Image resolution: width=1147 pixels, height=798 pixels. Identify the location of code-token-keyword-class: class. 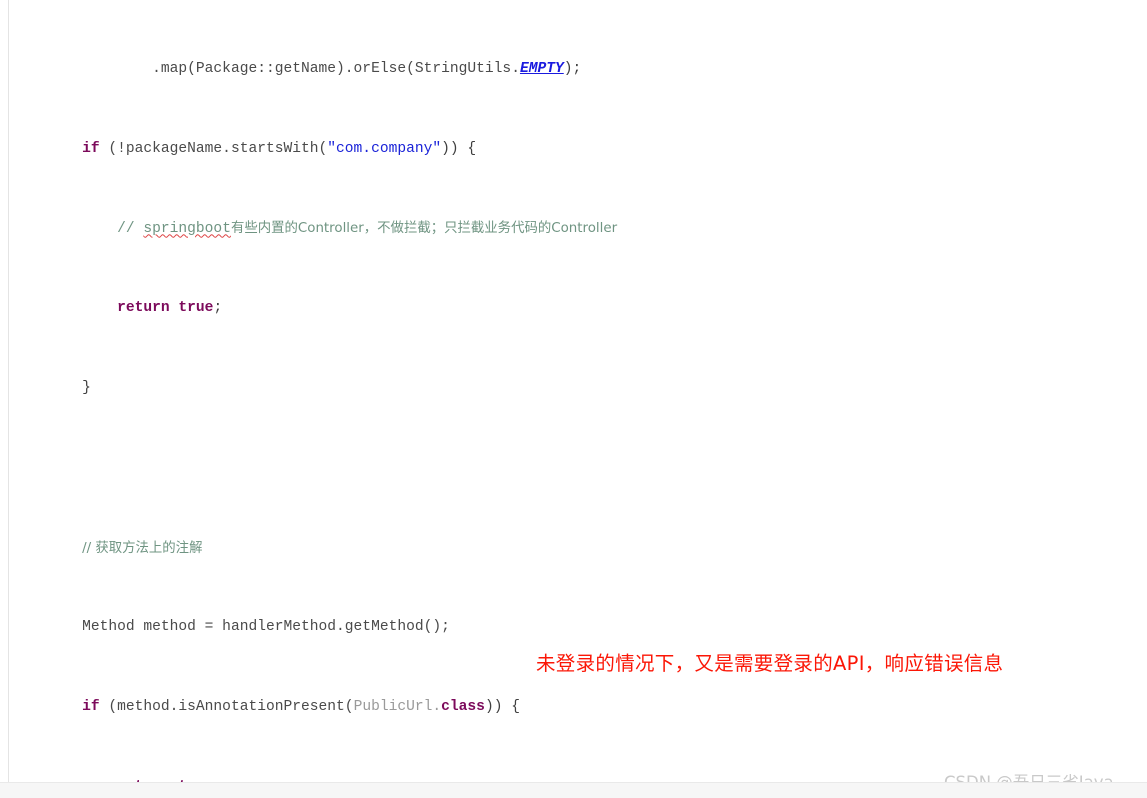
(463, 707).